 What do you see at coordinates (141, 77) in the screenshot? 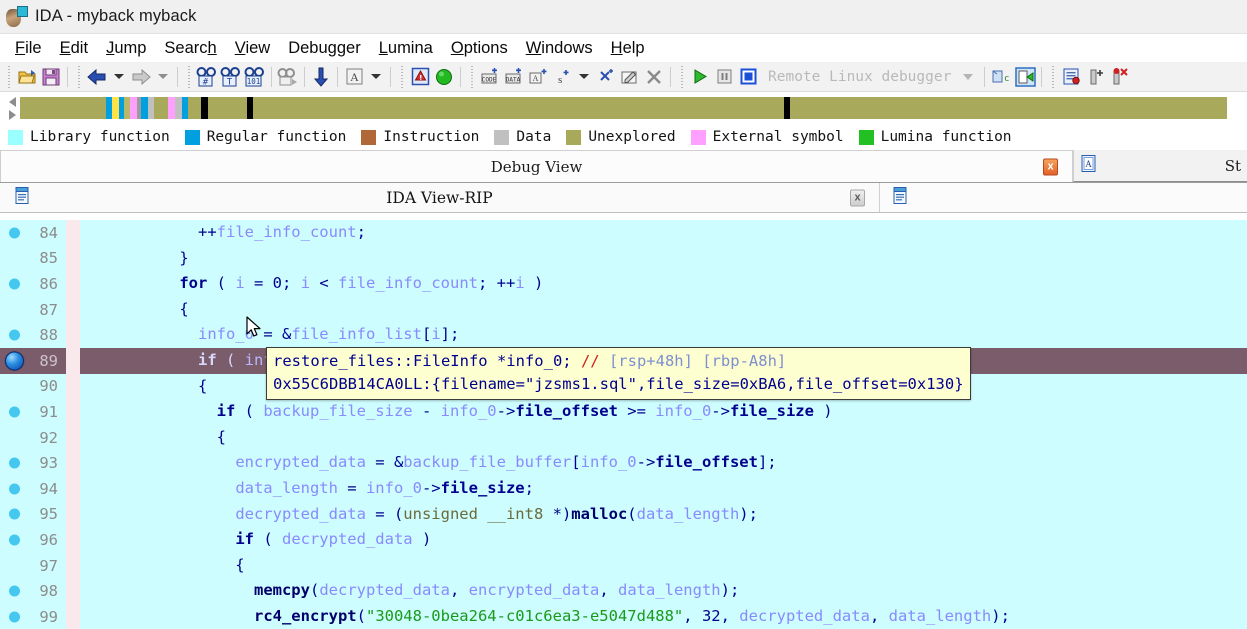
I see `navigate-forward-icon` at bounding box center [141, 77].